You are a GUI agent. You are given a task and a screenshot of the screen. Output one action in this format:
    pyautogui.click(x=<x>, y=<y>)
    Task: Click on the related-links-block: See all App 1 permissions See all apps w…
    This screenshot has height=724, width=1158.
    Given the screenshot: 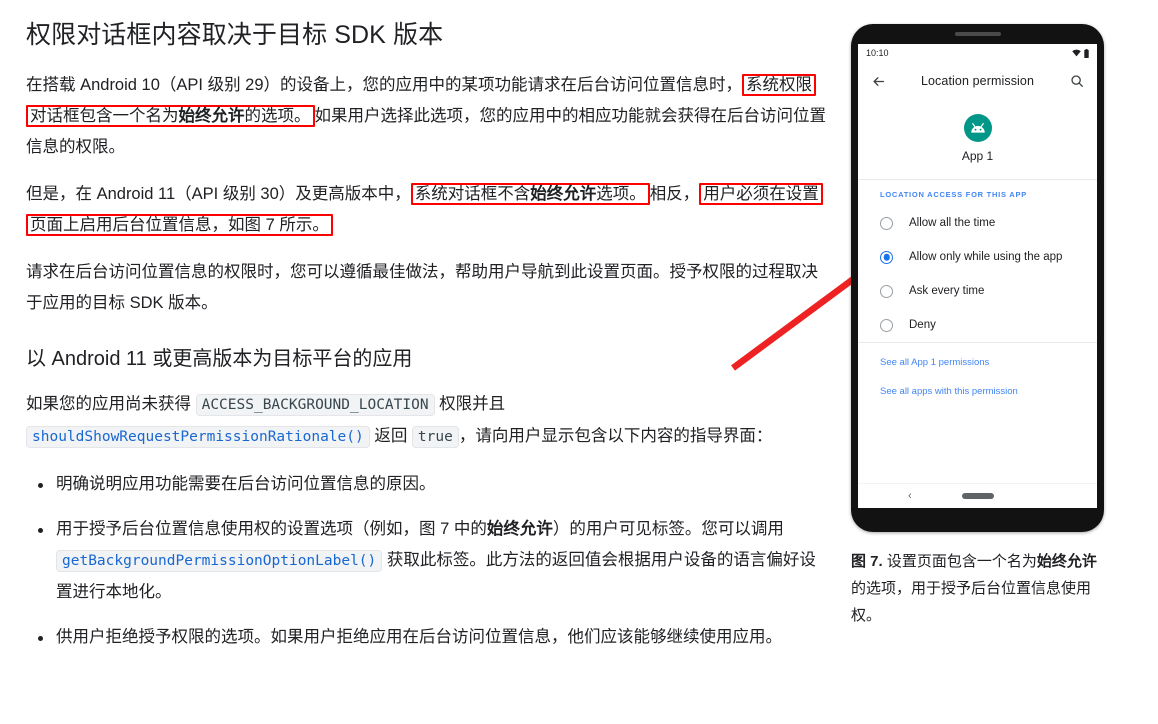 What is the action you would take?
    pyautogui.click(x=977, y=412)
    